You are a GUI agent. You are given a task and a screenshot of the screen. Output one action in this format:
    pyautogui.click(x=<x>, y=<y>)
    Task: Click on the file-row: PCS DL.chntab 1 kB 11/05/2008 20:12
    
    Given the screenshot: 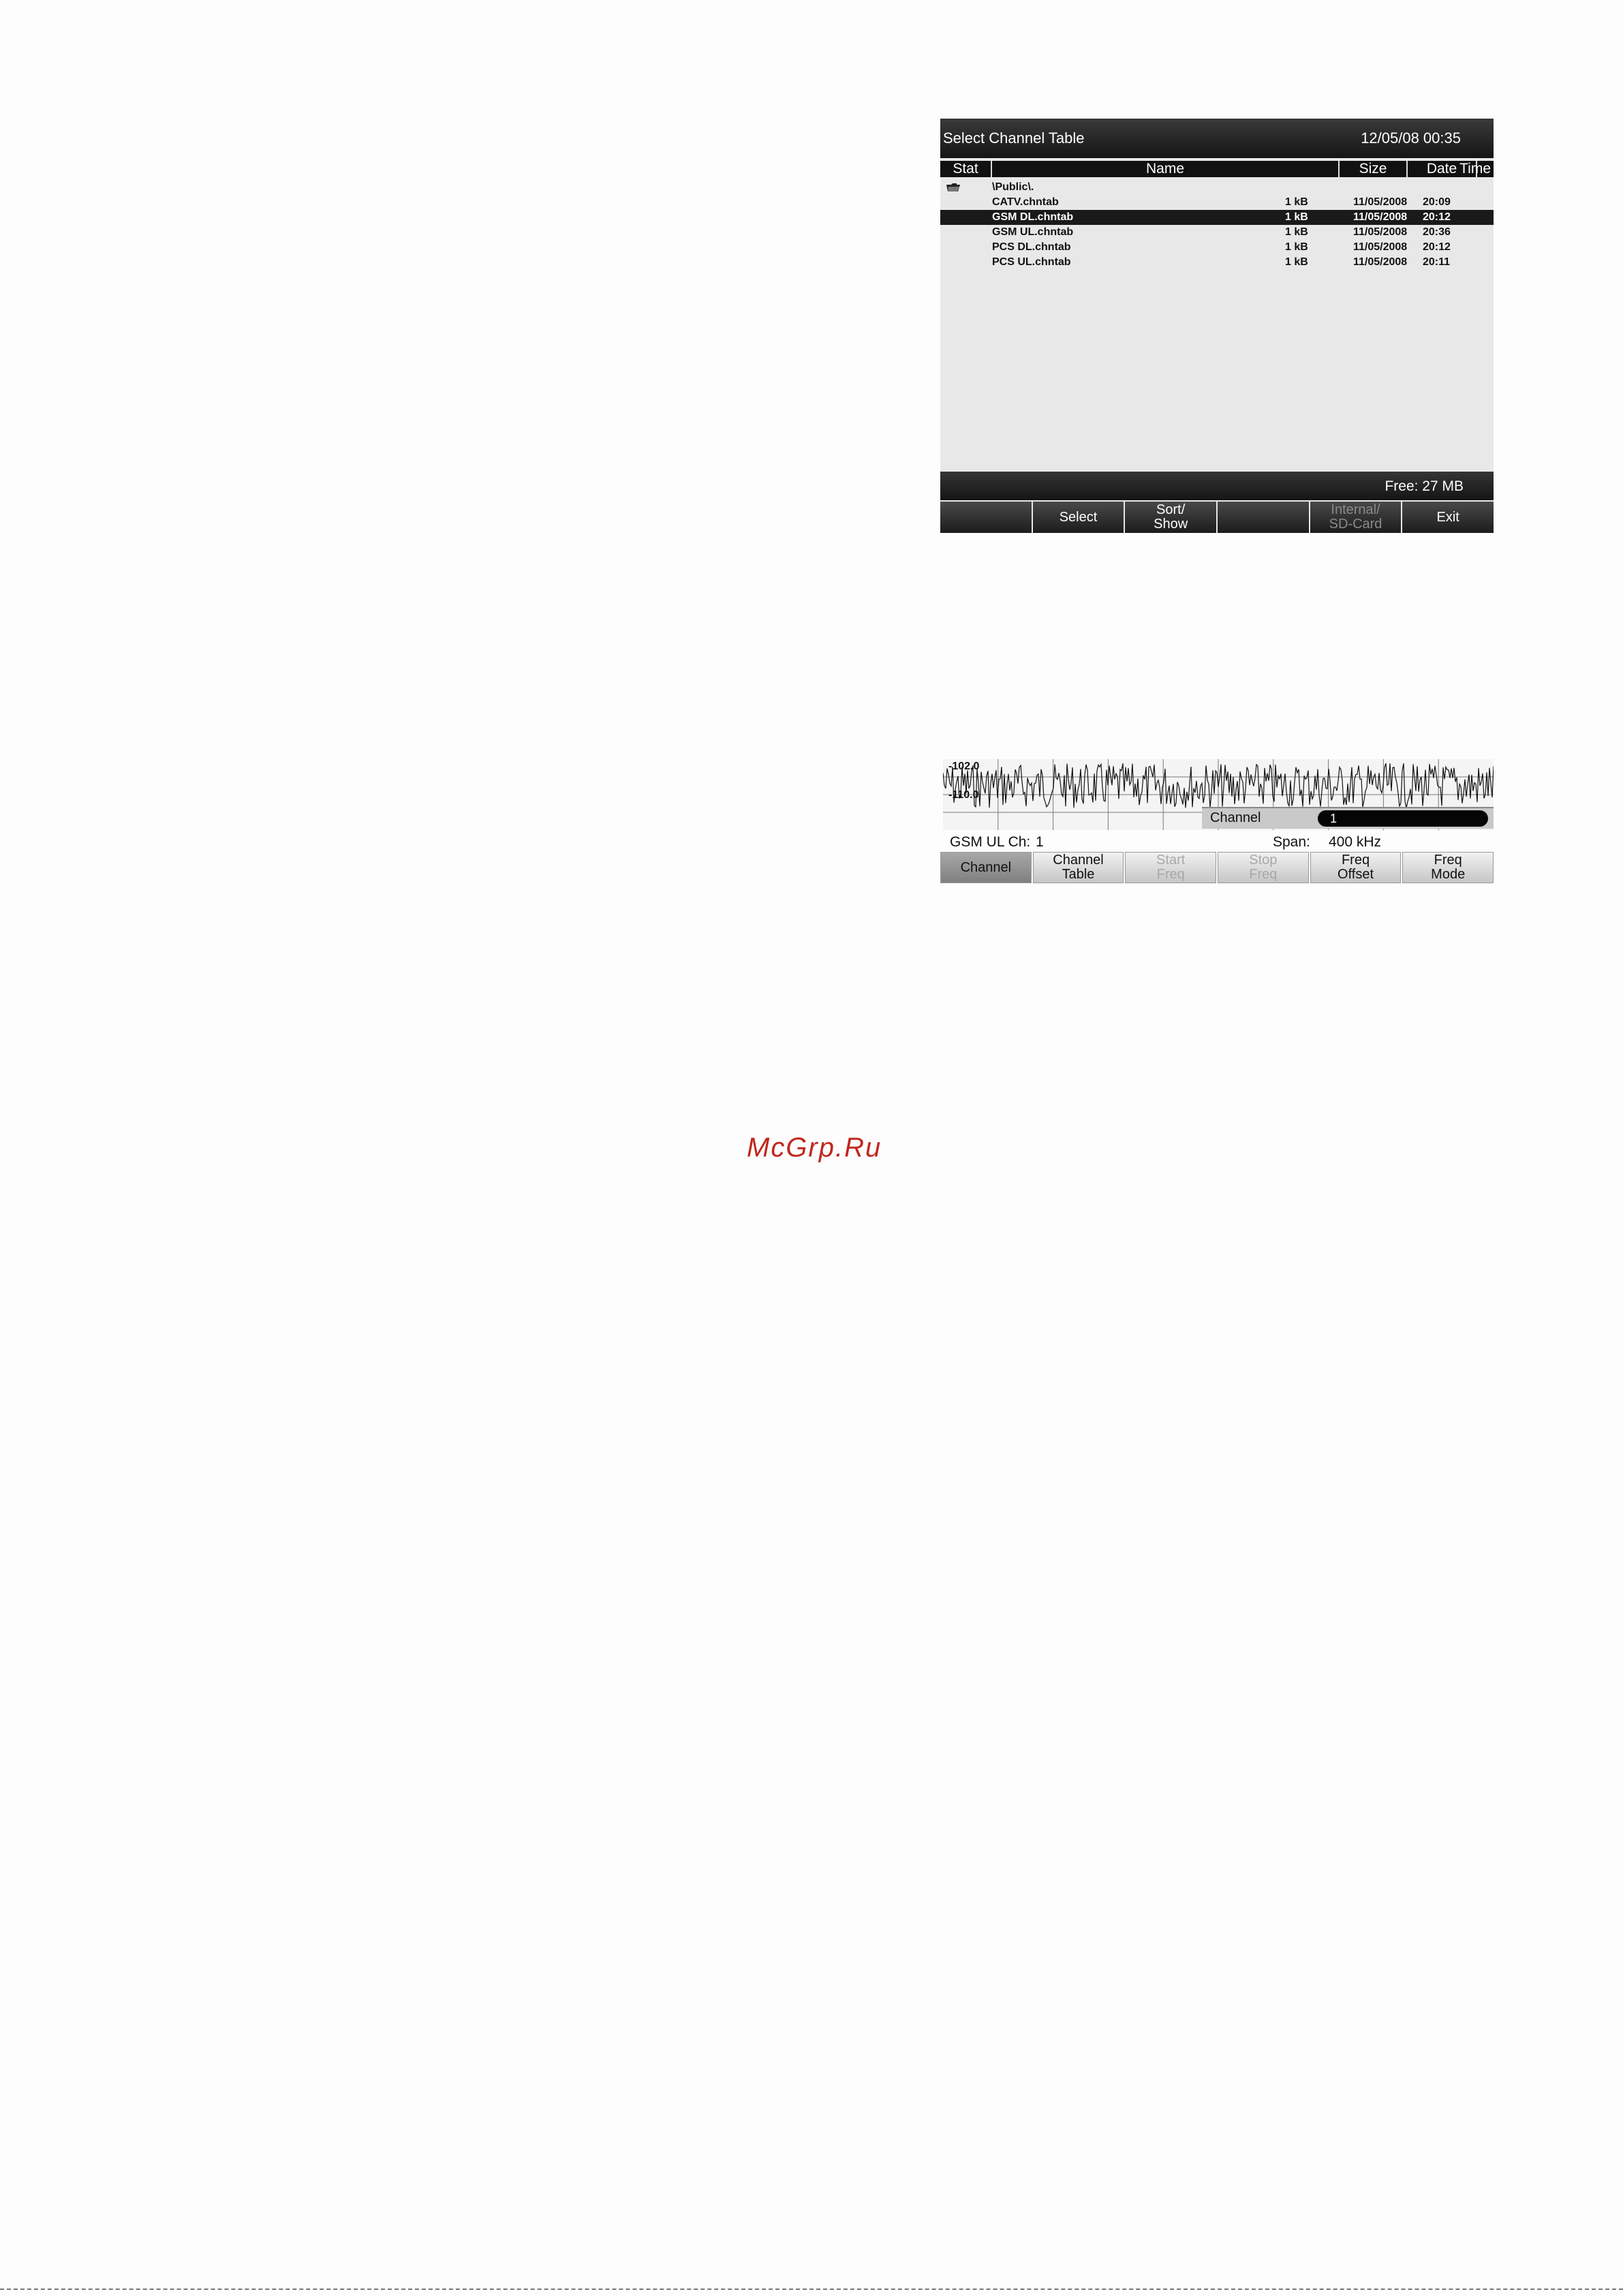 What is the action you would take?
    pyautogui.click(x=1217, y=247)
    